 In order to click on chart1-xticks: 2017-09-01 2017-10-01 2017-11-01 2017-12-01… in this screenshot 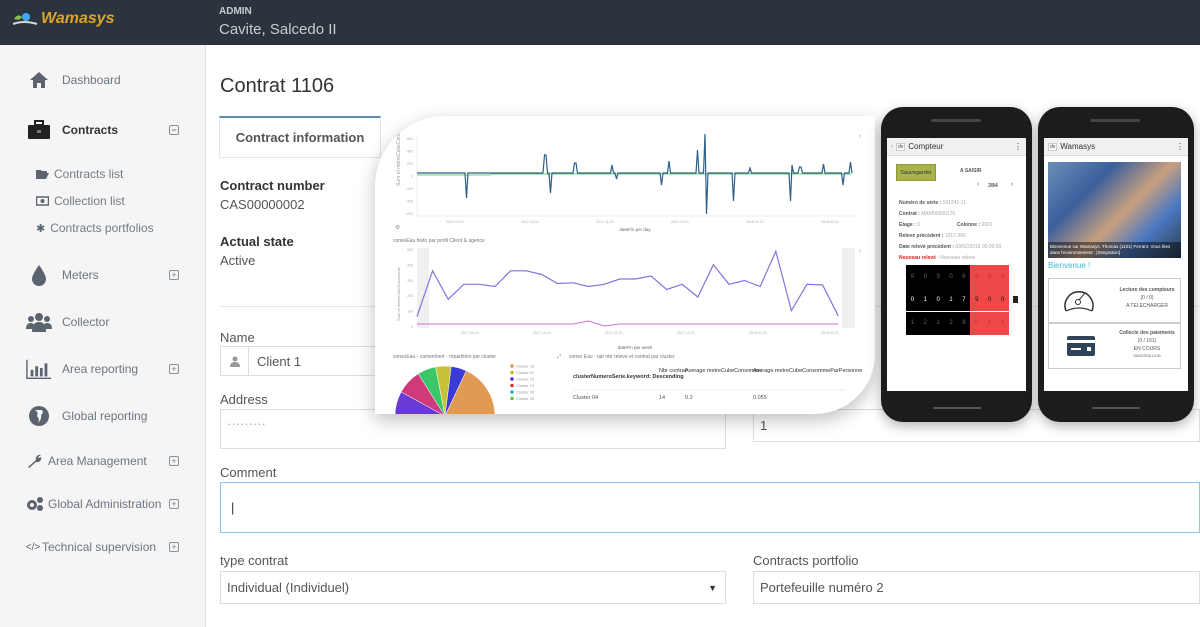, I will do `click(642, 222)`.